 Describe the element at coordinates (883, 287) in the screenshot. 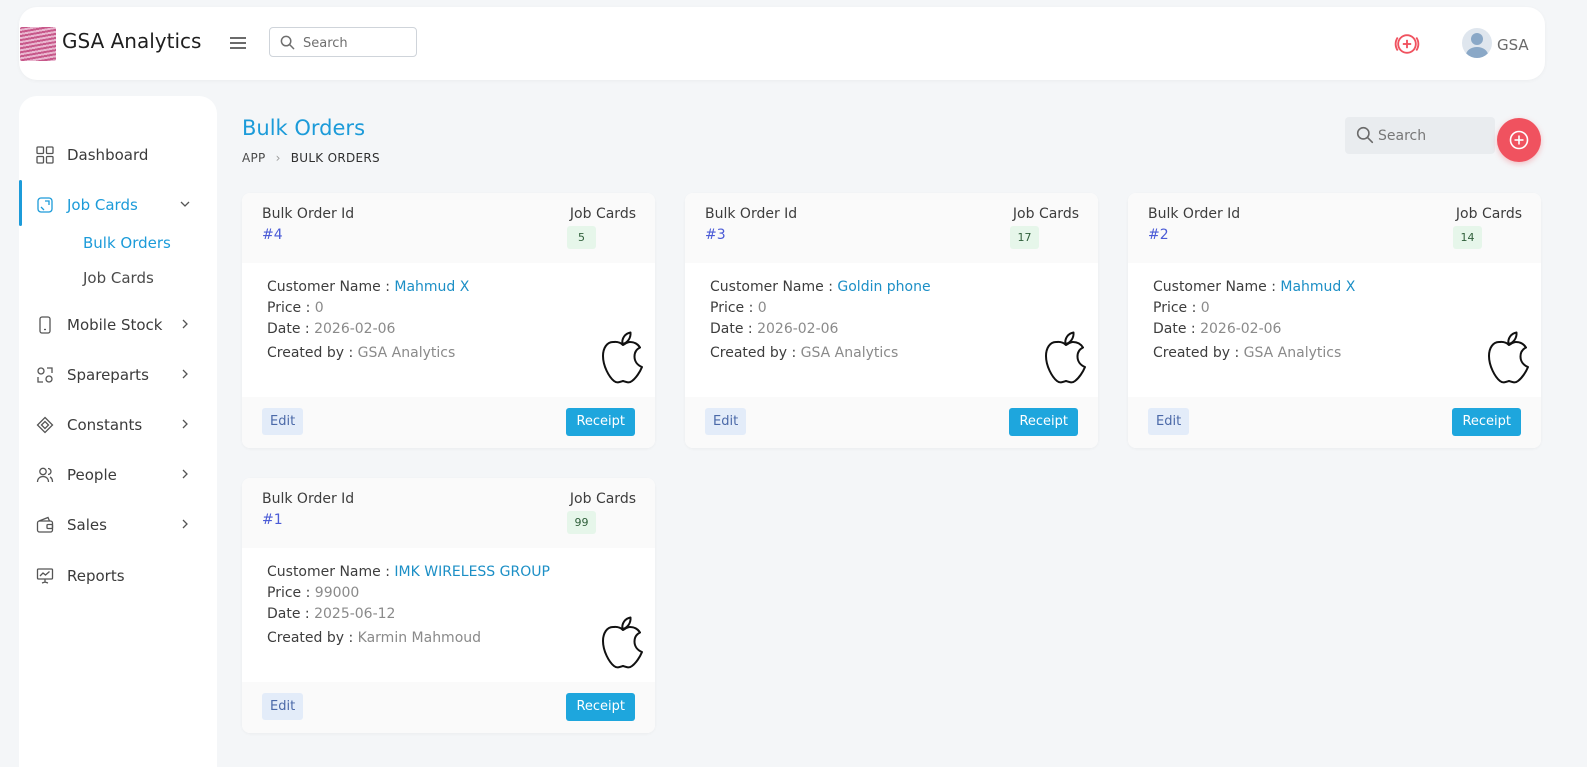

I see `customer-name-link: Goldin phone` at that location.